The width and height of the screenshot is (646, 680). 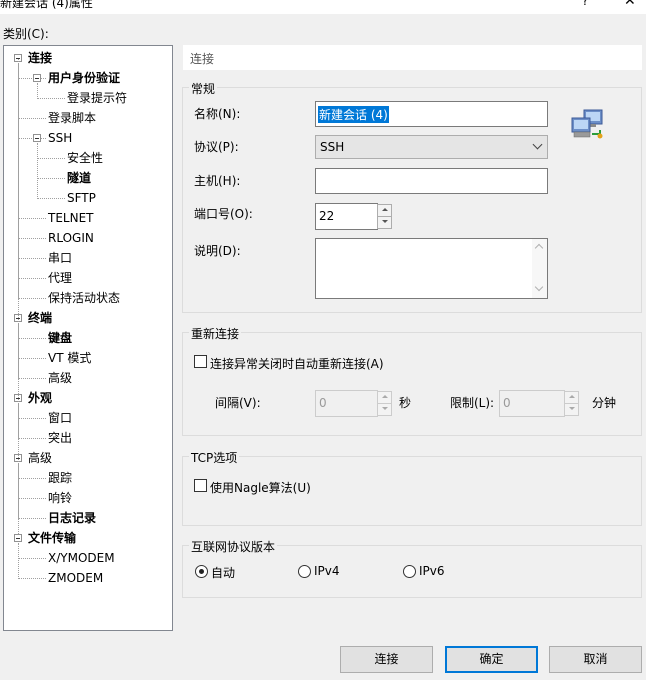 What do you see at coordinates (71, 218) in the screenshot?
I see `tree-item: TELNET` at bounding box center [71, 218].